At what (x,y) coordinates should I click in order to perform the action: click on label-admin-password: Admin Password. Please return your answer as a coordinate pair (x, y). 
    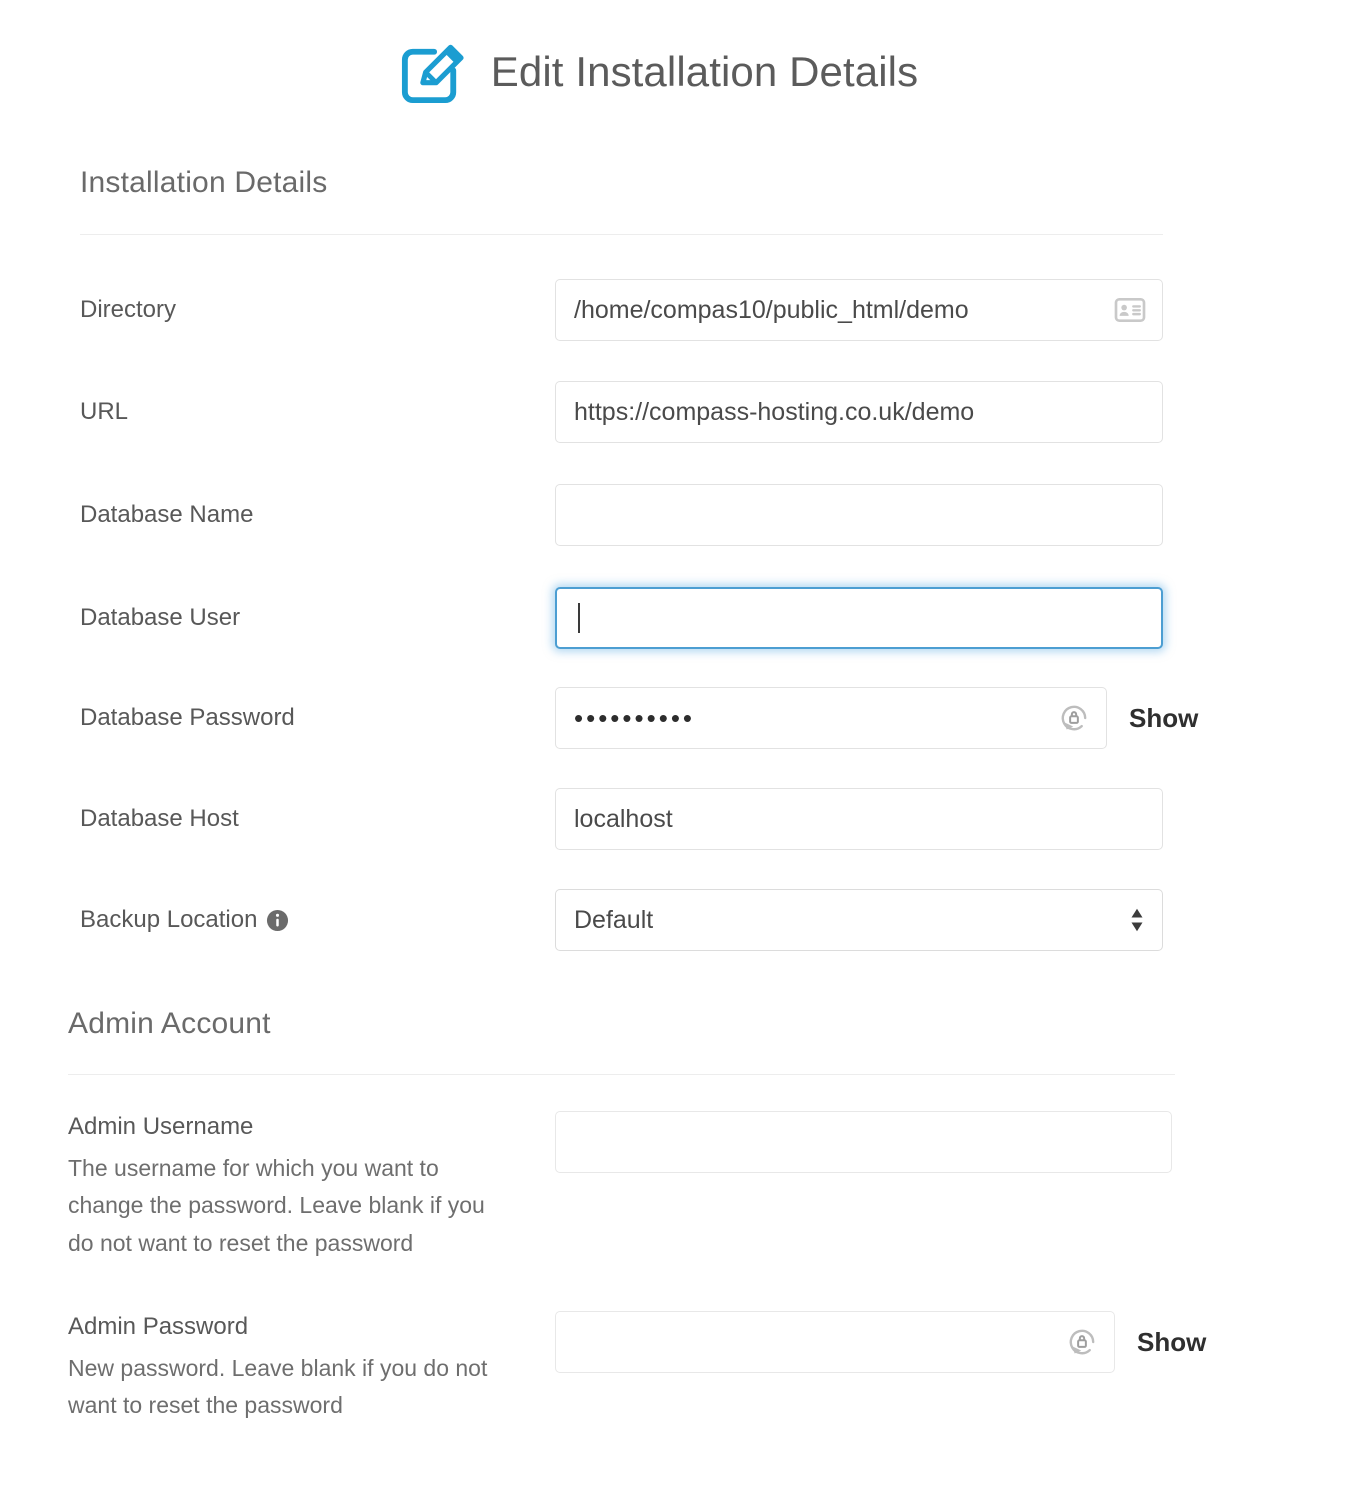
    Looking at the image, I should click on (158, 1326).